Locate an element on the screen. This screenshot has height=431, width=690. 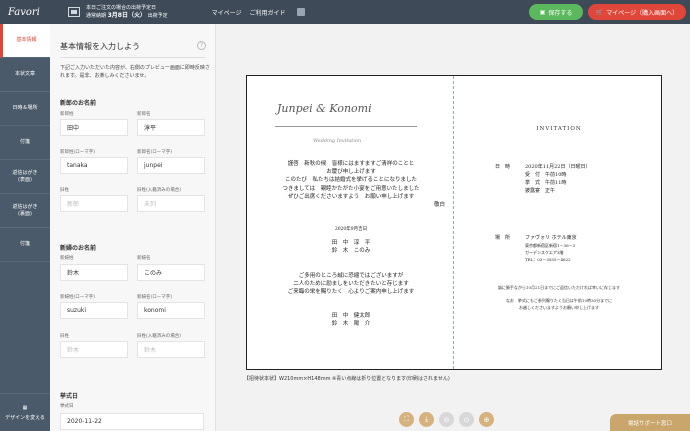
bride-mei-label: 新婦名 is located at coordinates (144, 258).